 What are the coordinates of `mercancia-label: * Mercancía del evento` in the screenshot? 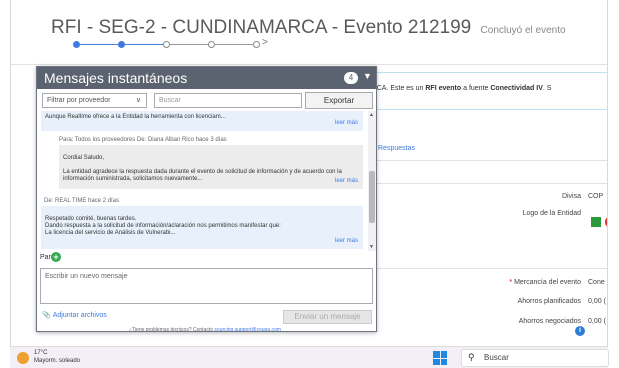 It's located at (545, 282).